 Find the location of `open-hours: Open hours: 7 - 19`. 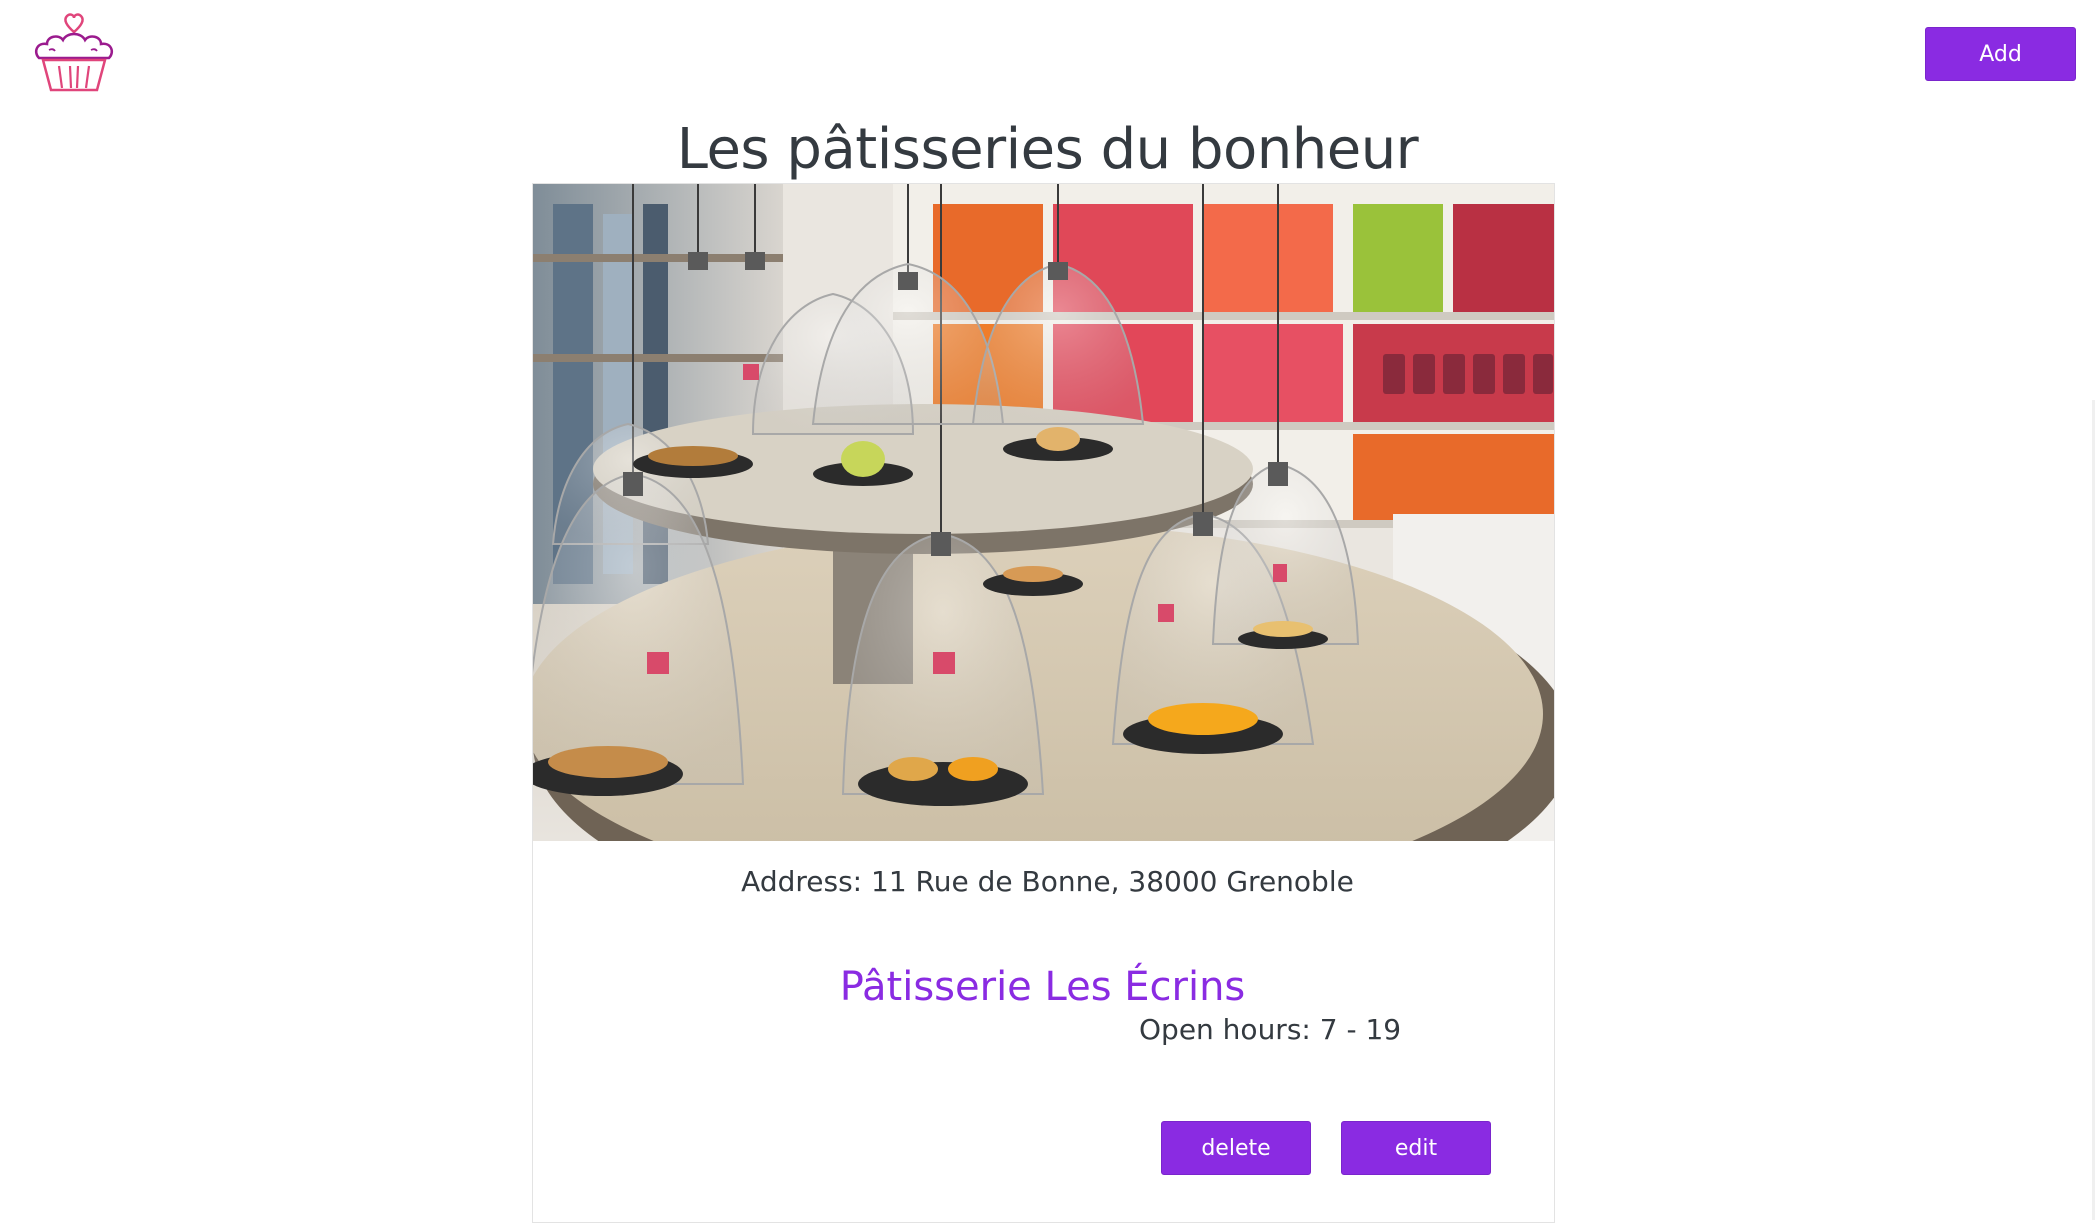

open-hours: Open hours: 7 - 19 is located at coordinates (1270, 1029).